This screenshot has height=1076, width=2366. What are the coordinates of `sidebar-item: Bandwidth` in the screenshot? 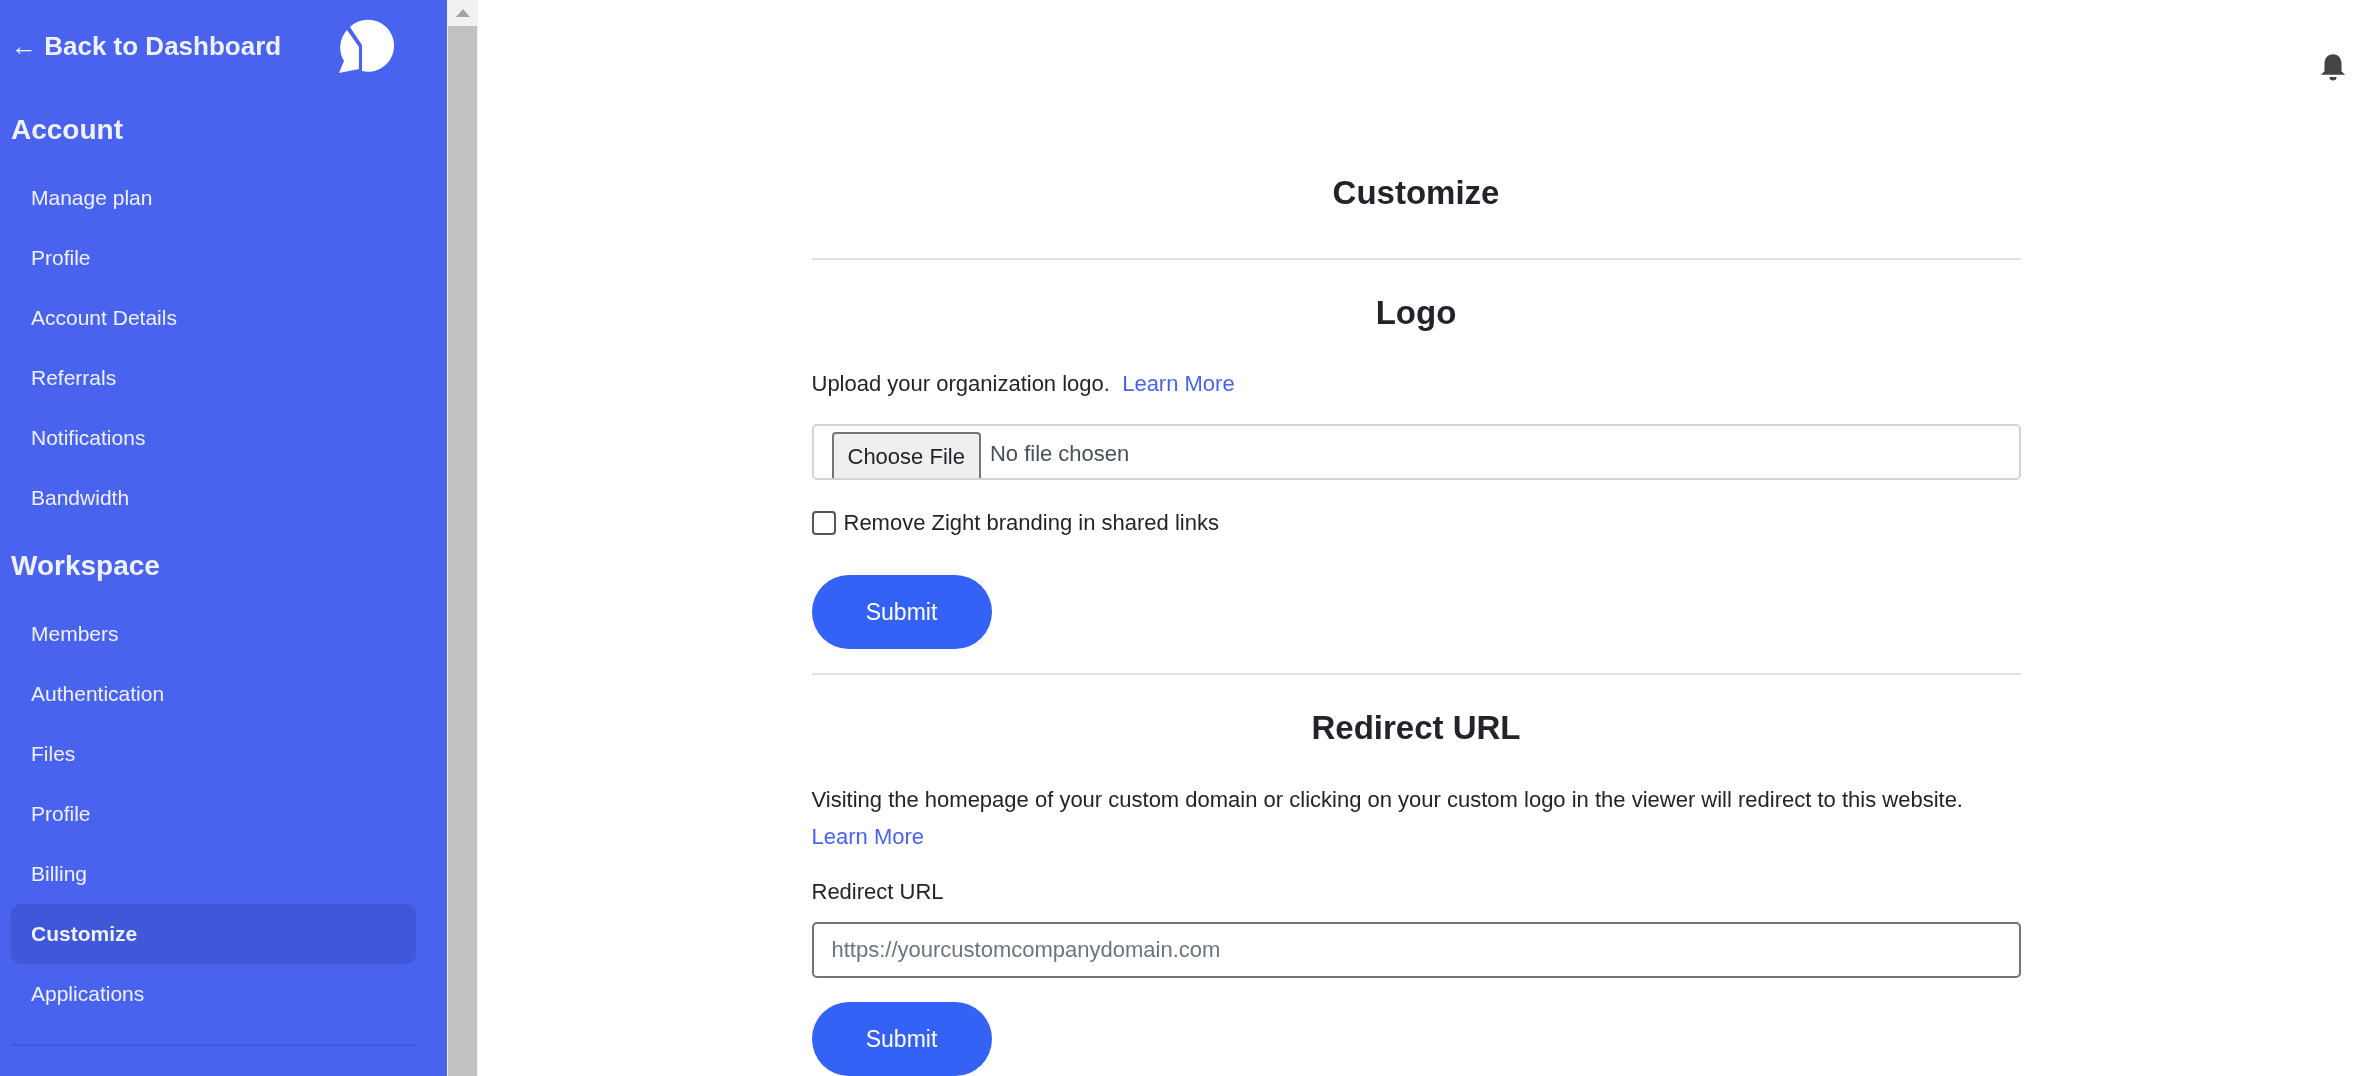 It's located at (213, 498).